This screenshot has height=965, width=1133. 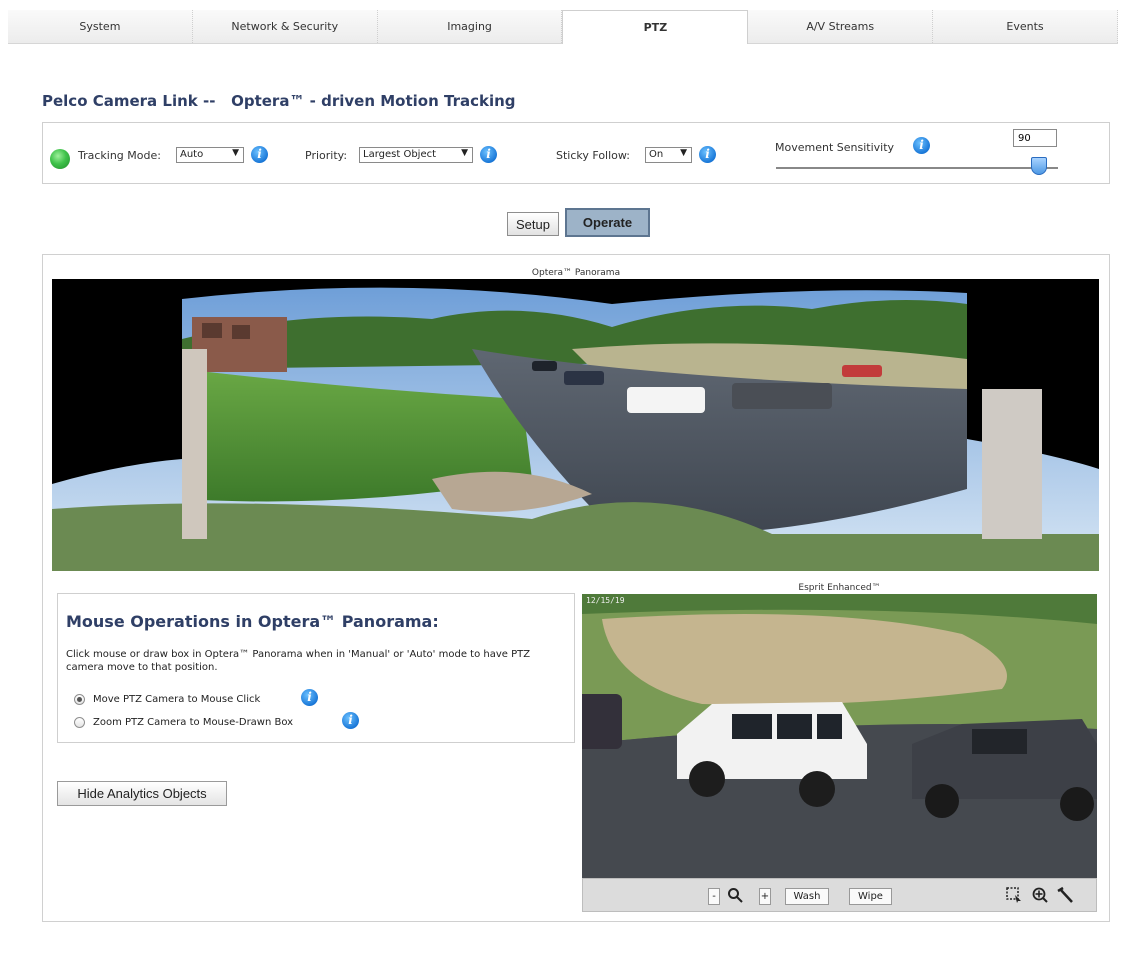 What do you see at coordinates (119, 155) in the screenshot?
I see `tracking-mode-label: Tracking Mode:` at bounding box center [119, 155].